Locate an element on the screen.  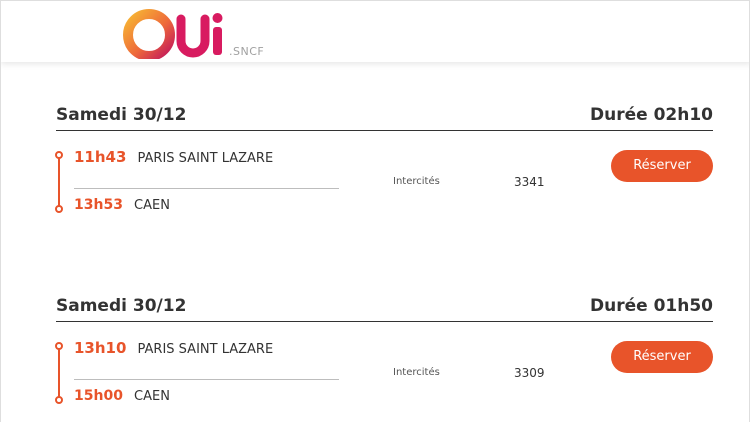
arrival-time: 15h00 is located at coordinates (98, 396).